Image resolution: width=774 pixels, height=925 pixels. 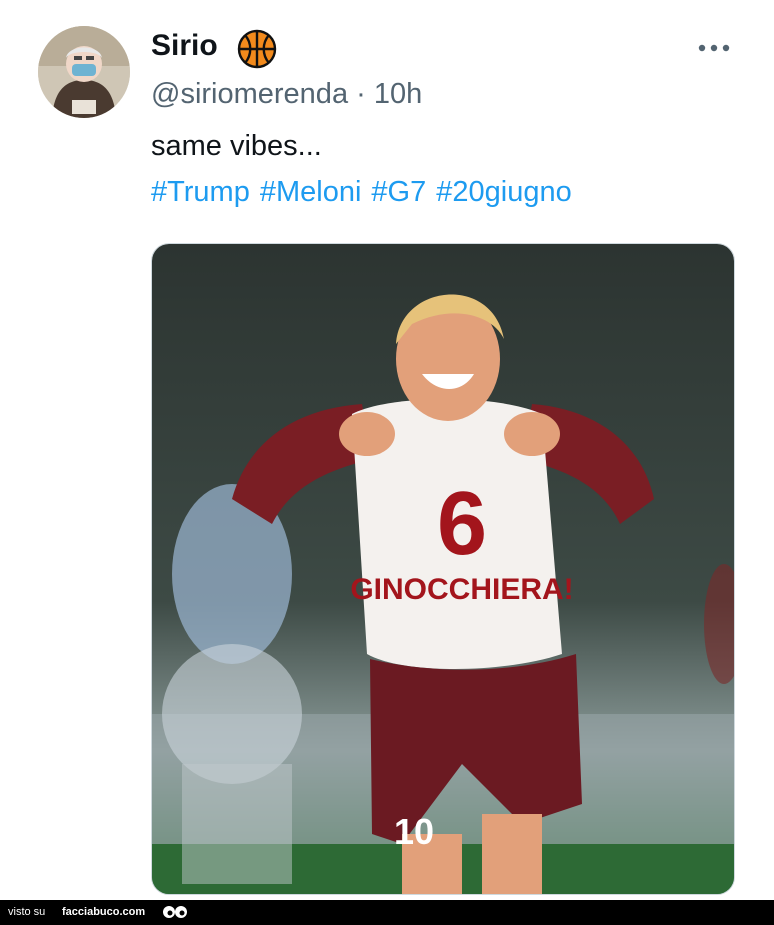 What do you see at coordinates (414, 831) in the screenshot?
I see `shorts-number: 10` at bounding box center [414, 831].